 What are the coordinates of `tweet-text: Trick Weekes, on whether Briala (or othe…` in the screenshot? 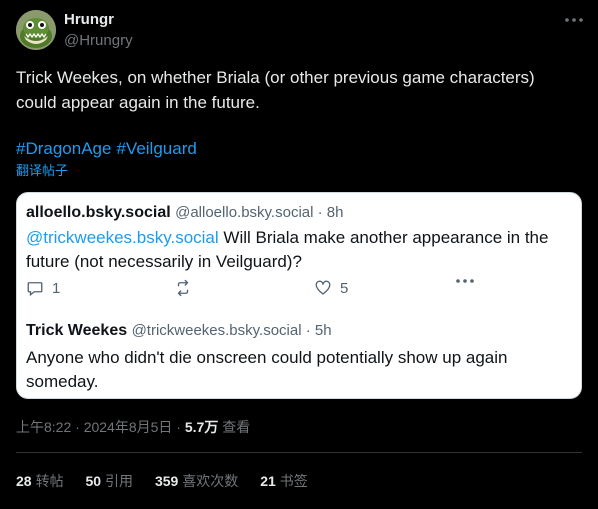 It's located at (275, 90).